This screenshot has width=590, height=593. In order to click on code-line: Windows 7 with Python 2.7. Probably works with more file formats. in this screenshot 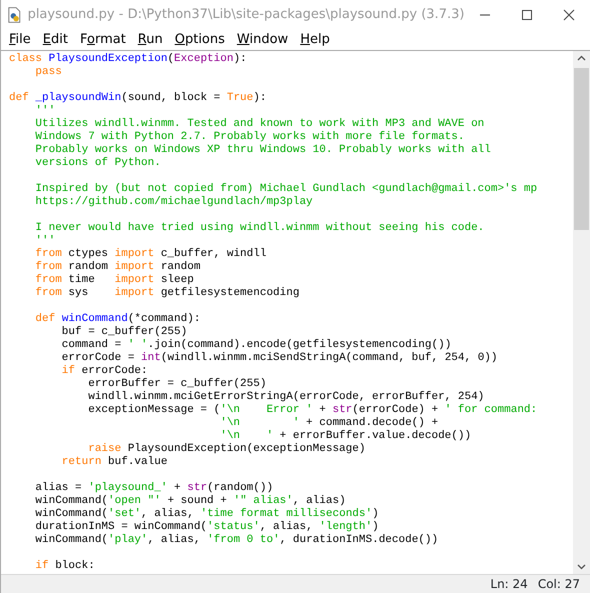, I will do `click(249, 137)`.